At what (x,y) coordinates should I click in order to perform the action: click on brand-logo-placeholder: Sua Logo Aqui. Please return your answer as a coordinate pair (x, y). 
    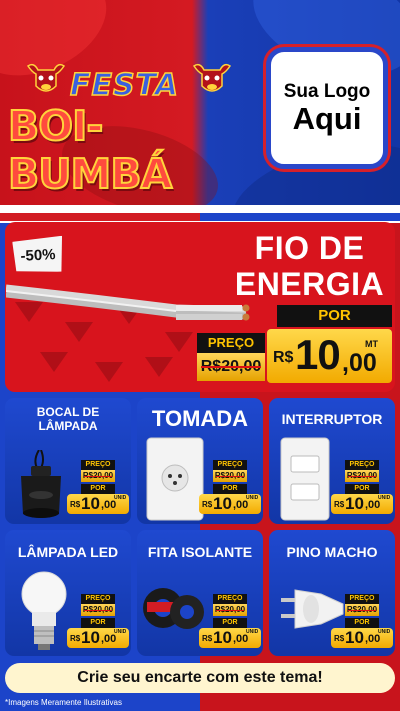
    Looking at the image, I should click on (327, 108).